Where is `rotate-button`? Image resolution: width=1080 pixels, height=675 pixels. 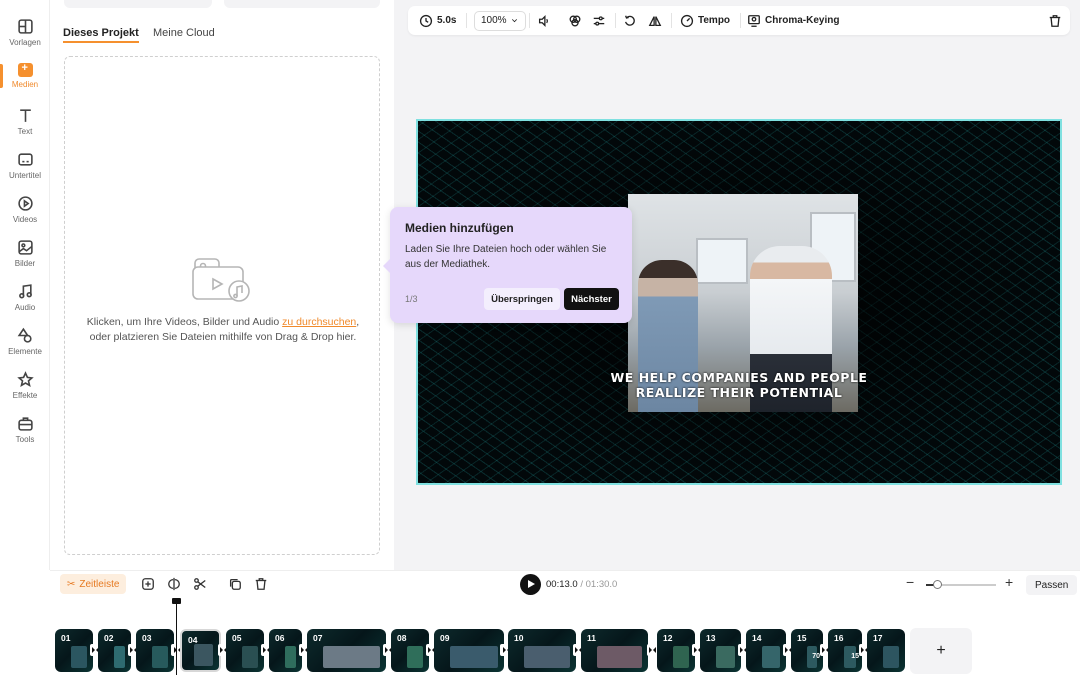
rotate-button is located at coordinates (630, 20).